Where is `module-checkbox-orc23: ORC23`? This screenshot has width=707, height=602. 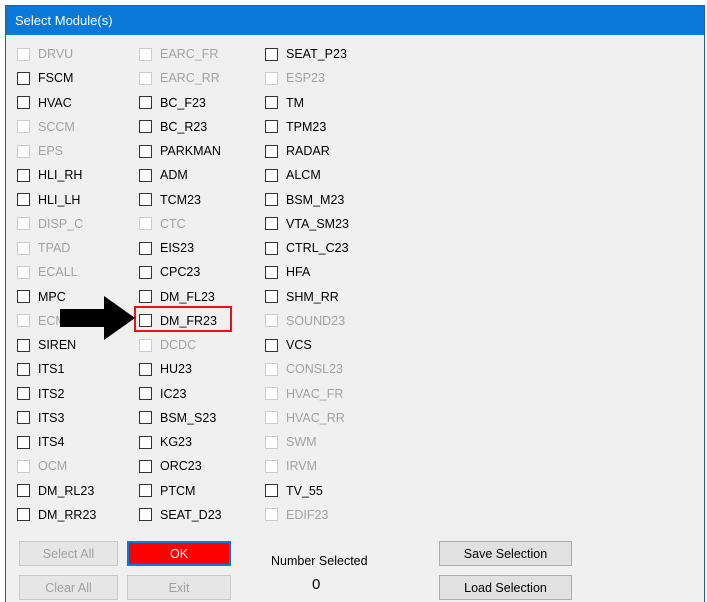
module-checkbox-orc23: ORC23 is located at coordinates (170, 466).